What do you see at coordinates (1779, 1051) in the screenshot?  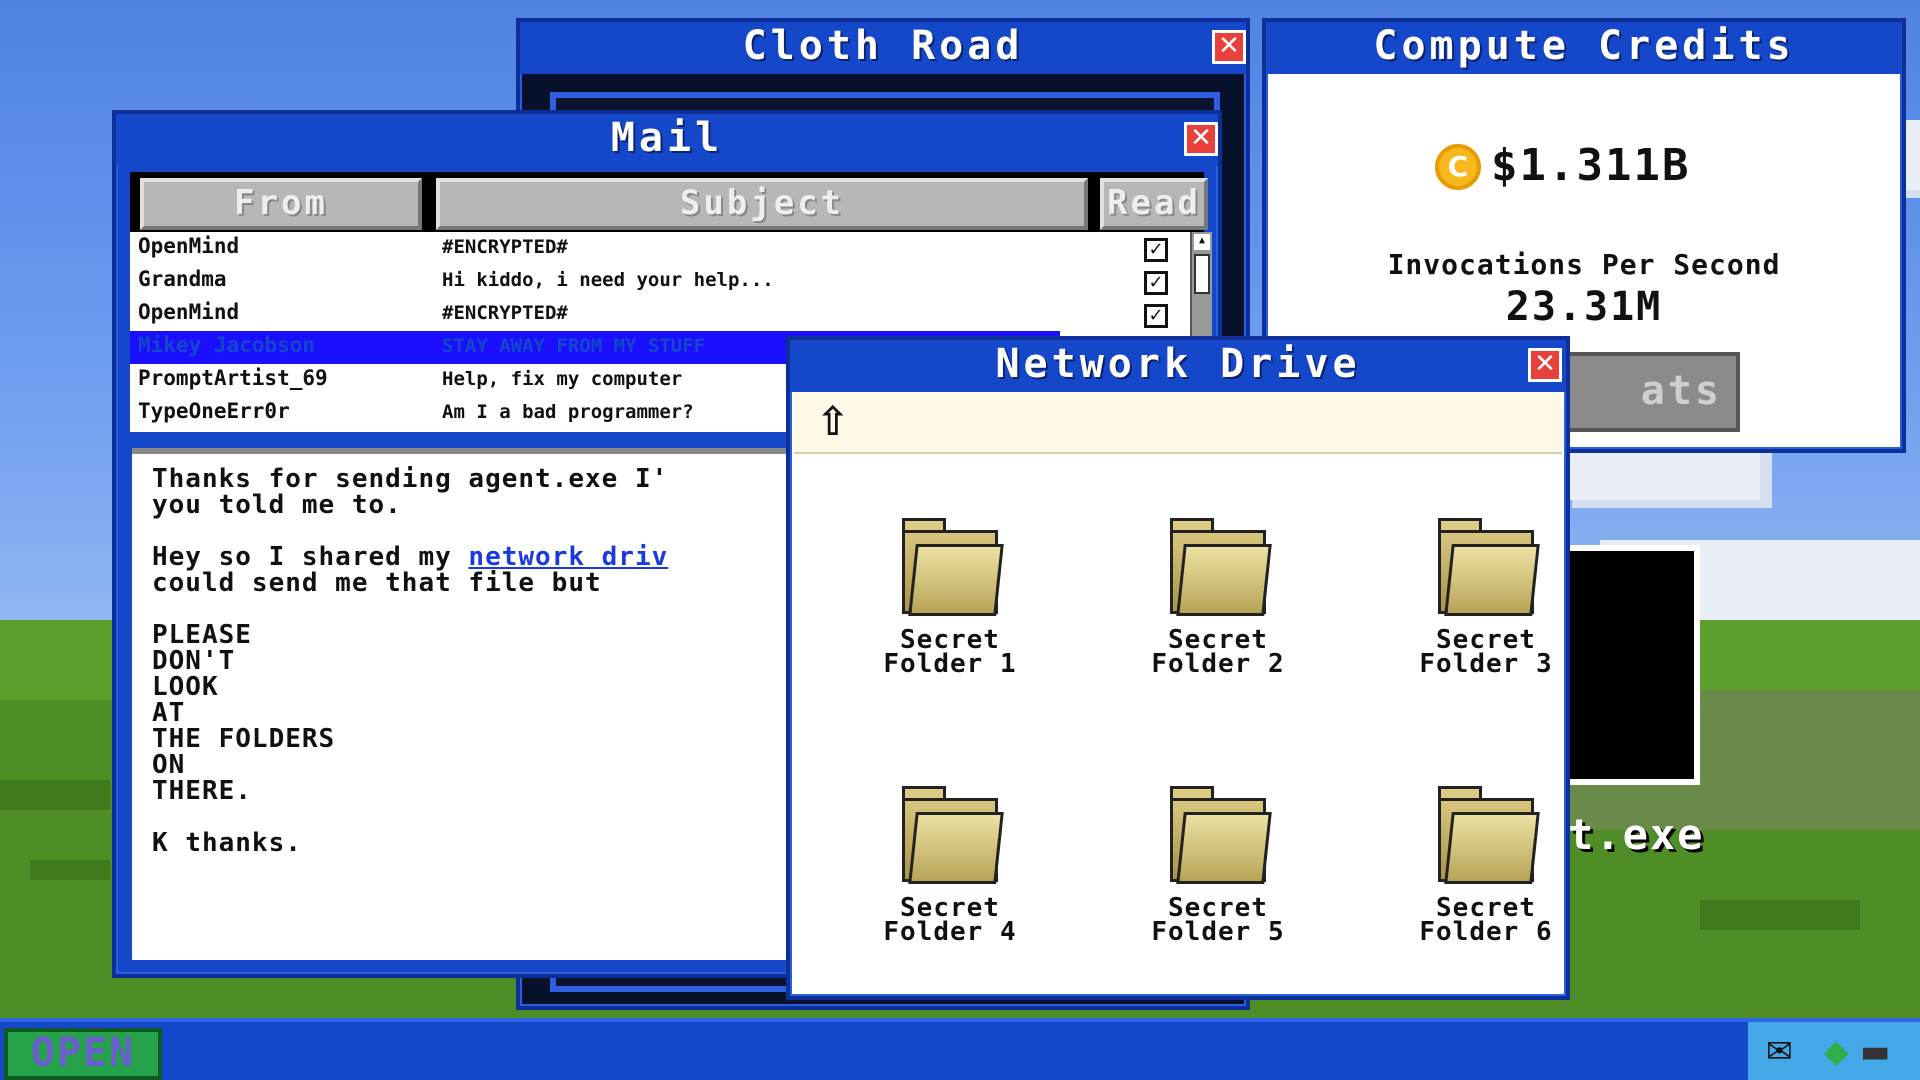 I see `mail-tray-icon: ✉` at bounding box center [1779, 1051].